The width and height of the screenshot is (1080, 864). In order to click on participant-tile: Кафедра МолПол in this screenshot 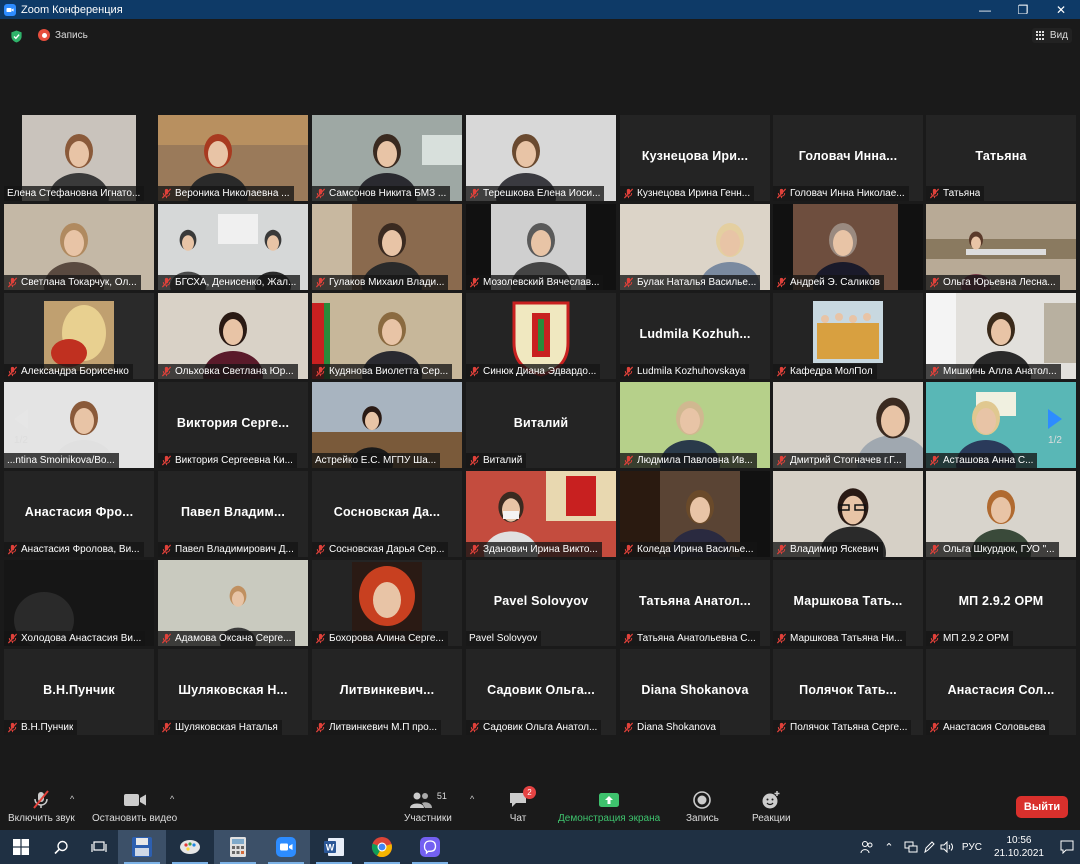, I will do `click(848, 336)`.